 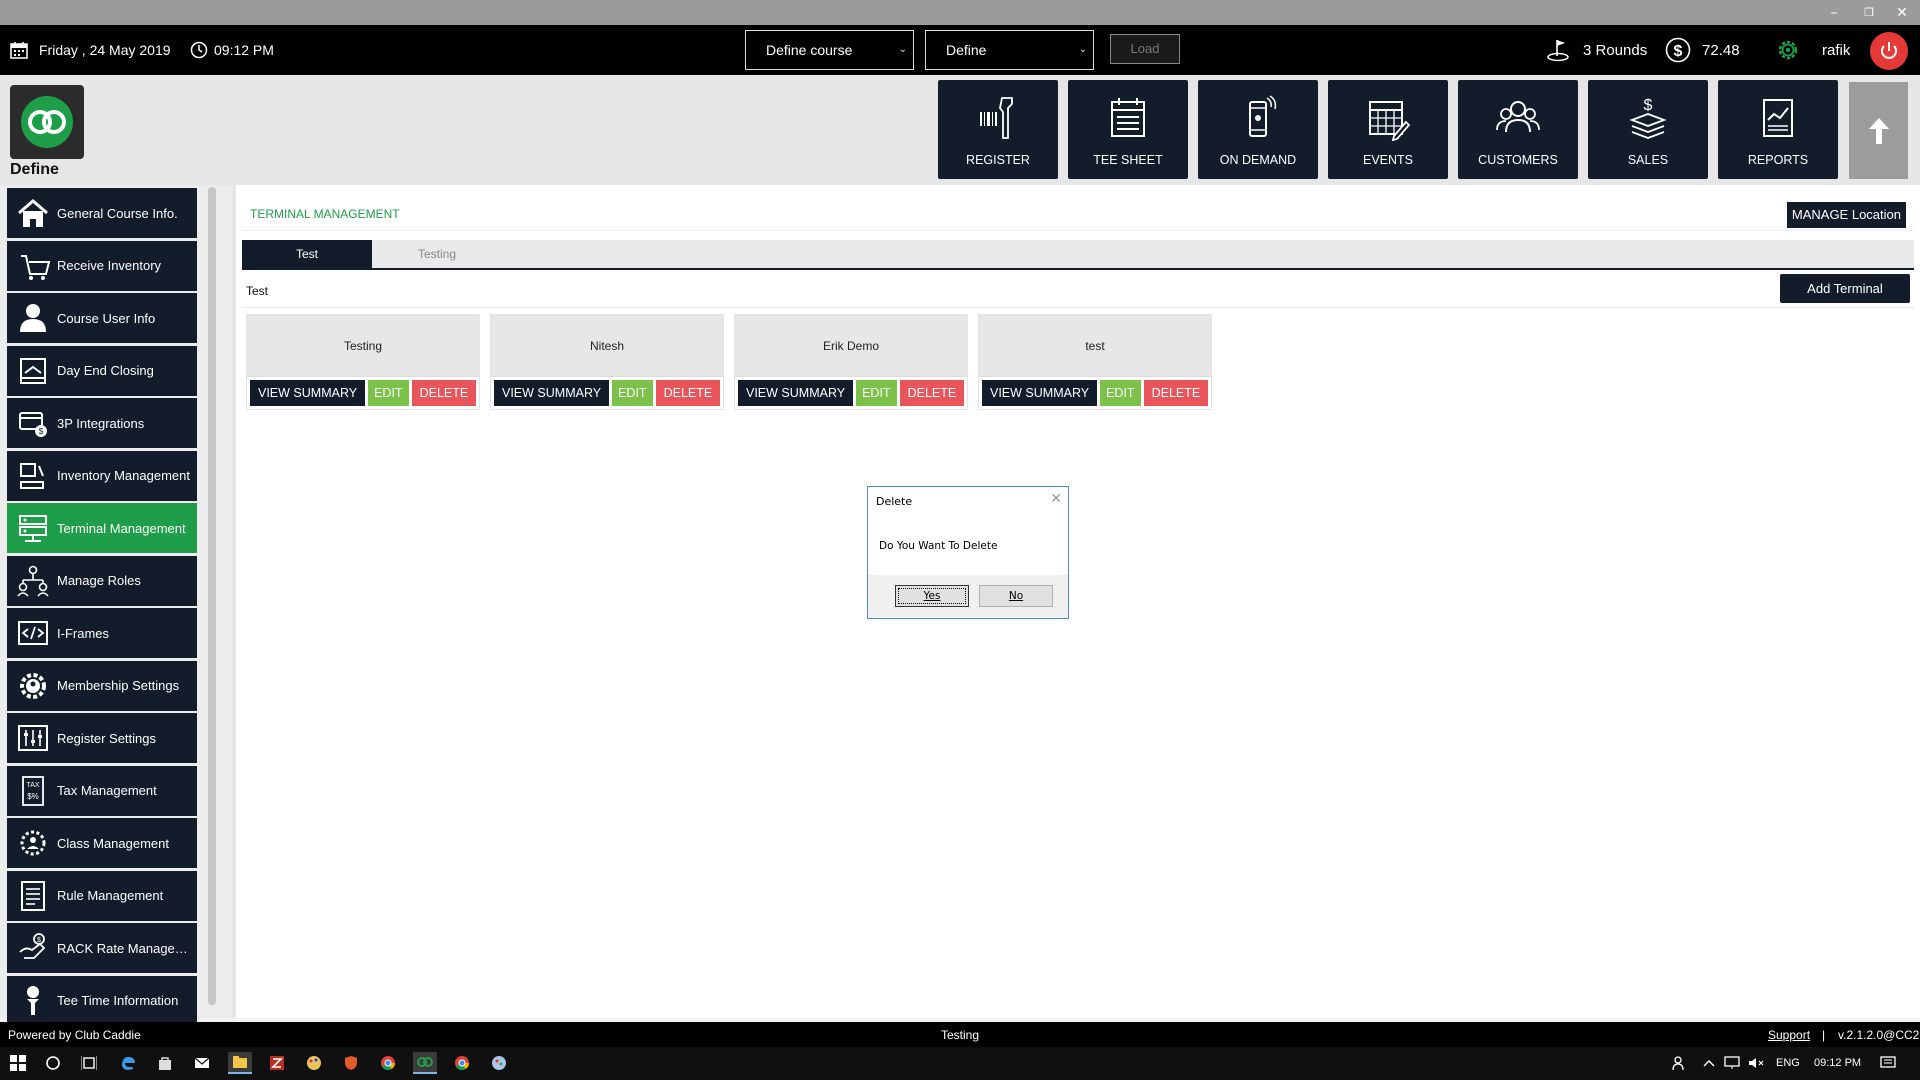 What do you see at coordinates (47, 122) in the screenshot?
I see `app-logo` at bounding box center [47, 122].